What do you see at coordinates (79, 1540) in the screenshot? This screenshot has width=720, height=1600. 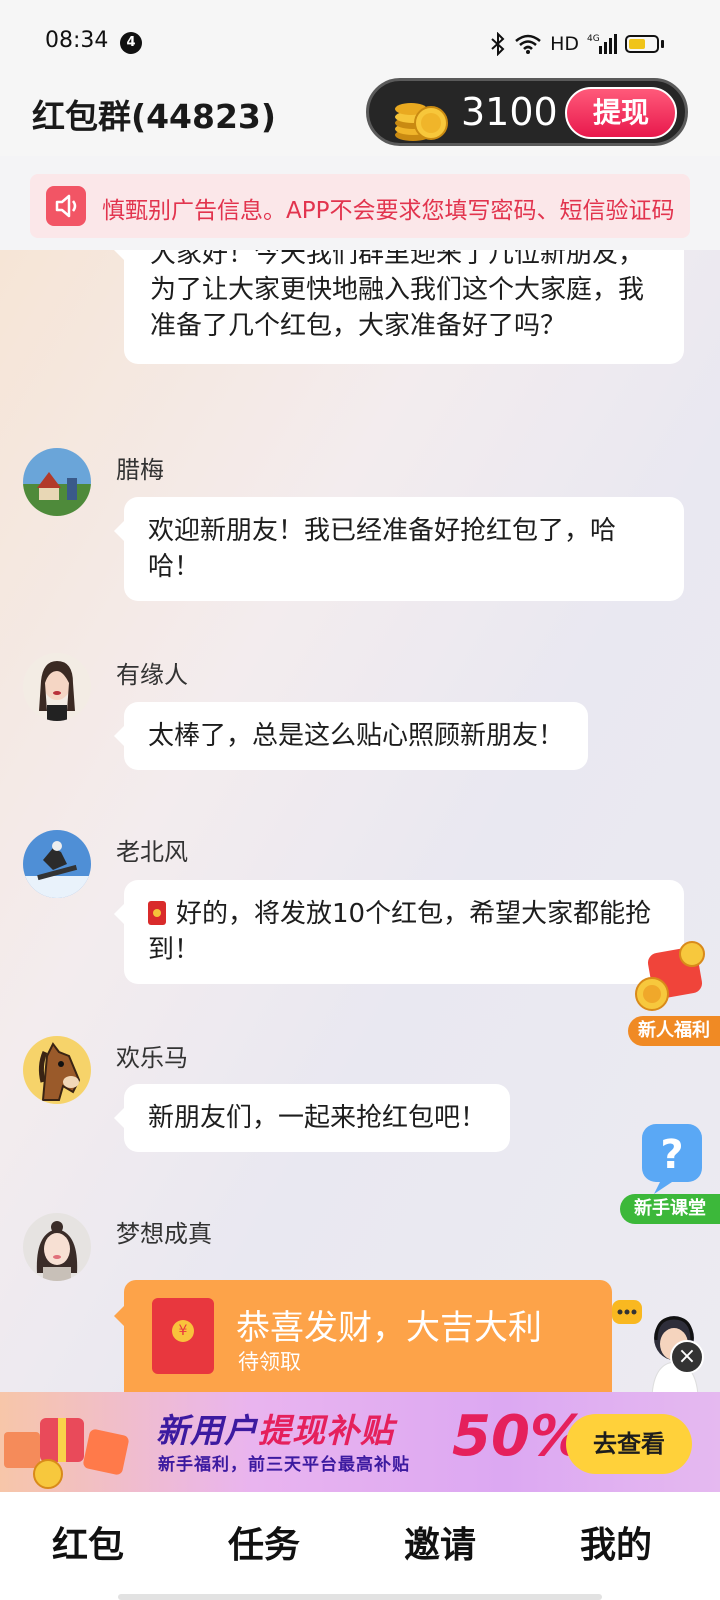 I see `tab-red-packet: 红包` at bounding box center [79, 1540].